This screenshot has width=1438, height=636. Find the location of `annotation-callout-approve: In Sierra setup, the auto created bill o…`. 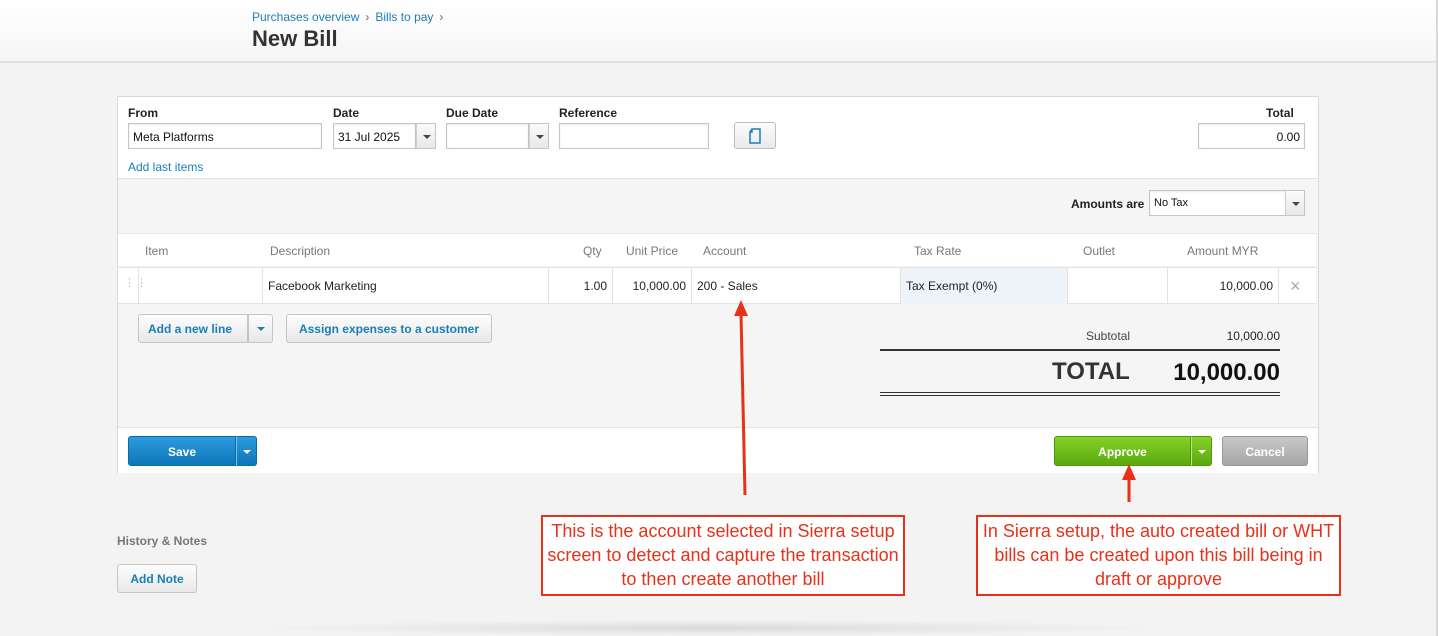

annotation-callout-approve: In Sierra setup, the auto created bill o… is located at coordinates (1158, 555).